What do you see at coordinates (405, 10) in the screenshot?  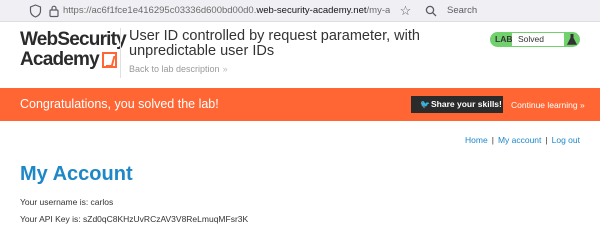 I see `bookmark-star-icon: ☆` at bounding box center [405, 10].